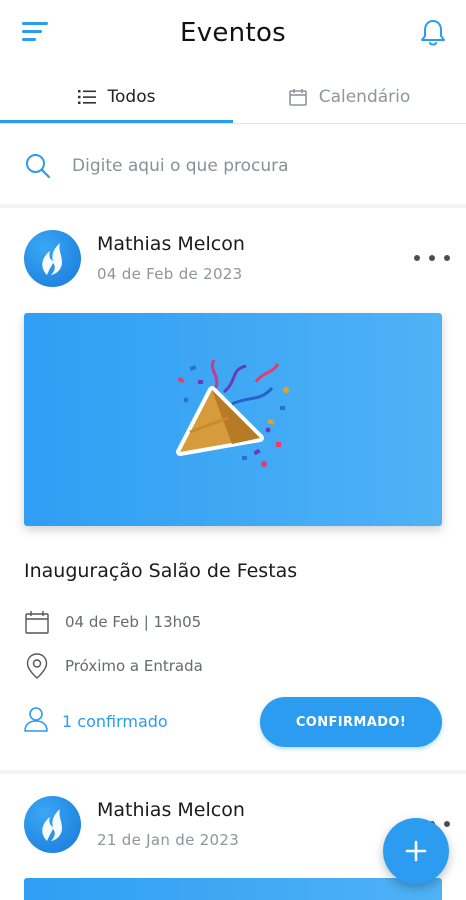  What do you see at coordinates (351, 722) in the screenshot?
I see `confirm-attendance-button: CONFIRMADO!` at bounding box center [351, 722].